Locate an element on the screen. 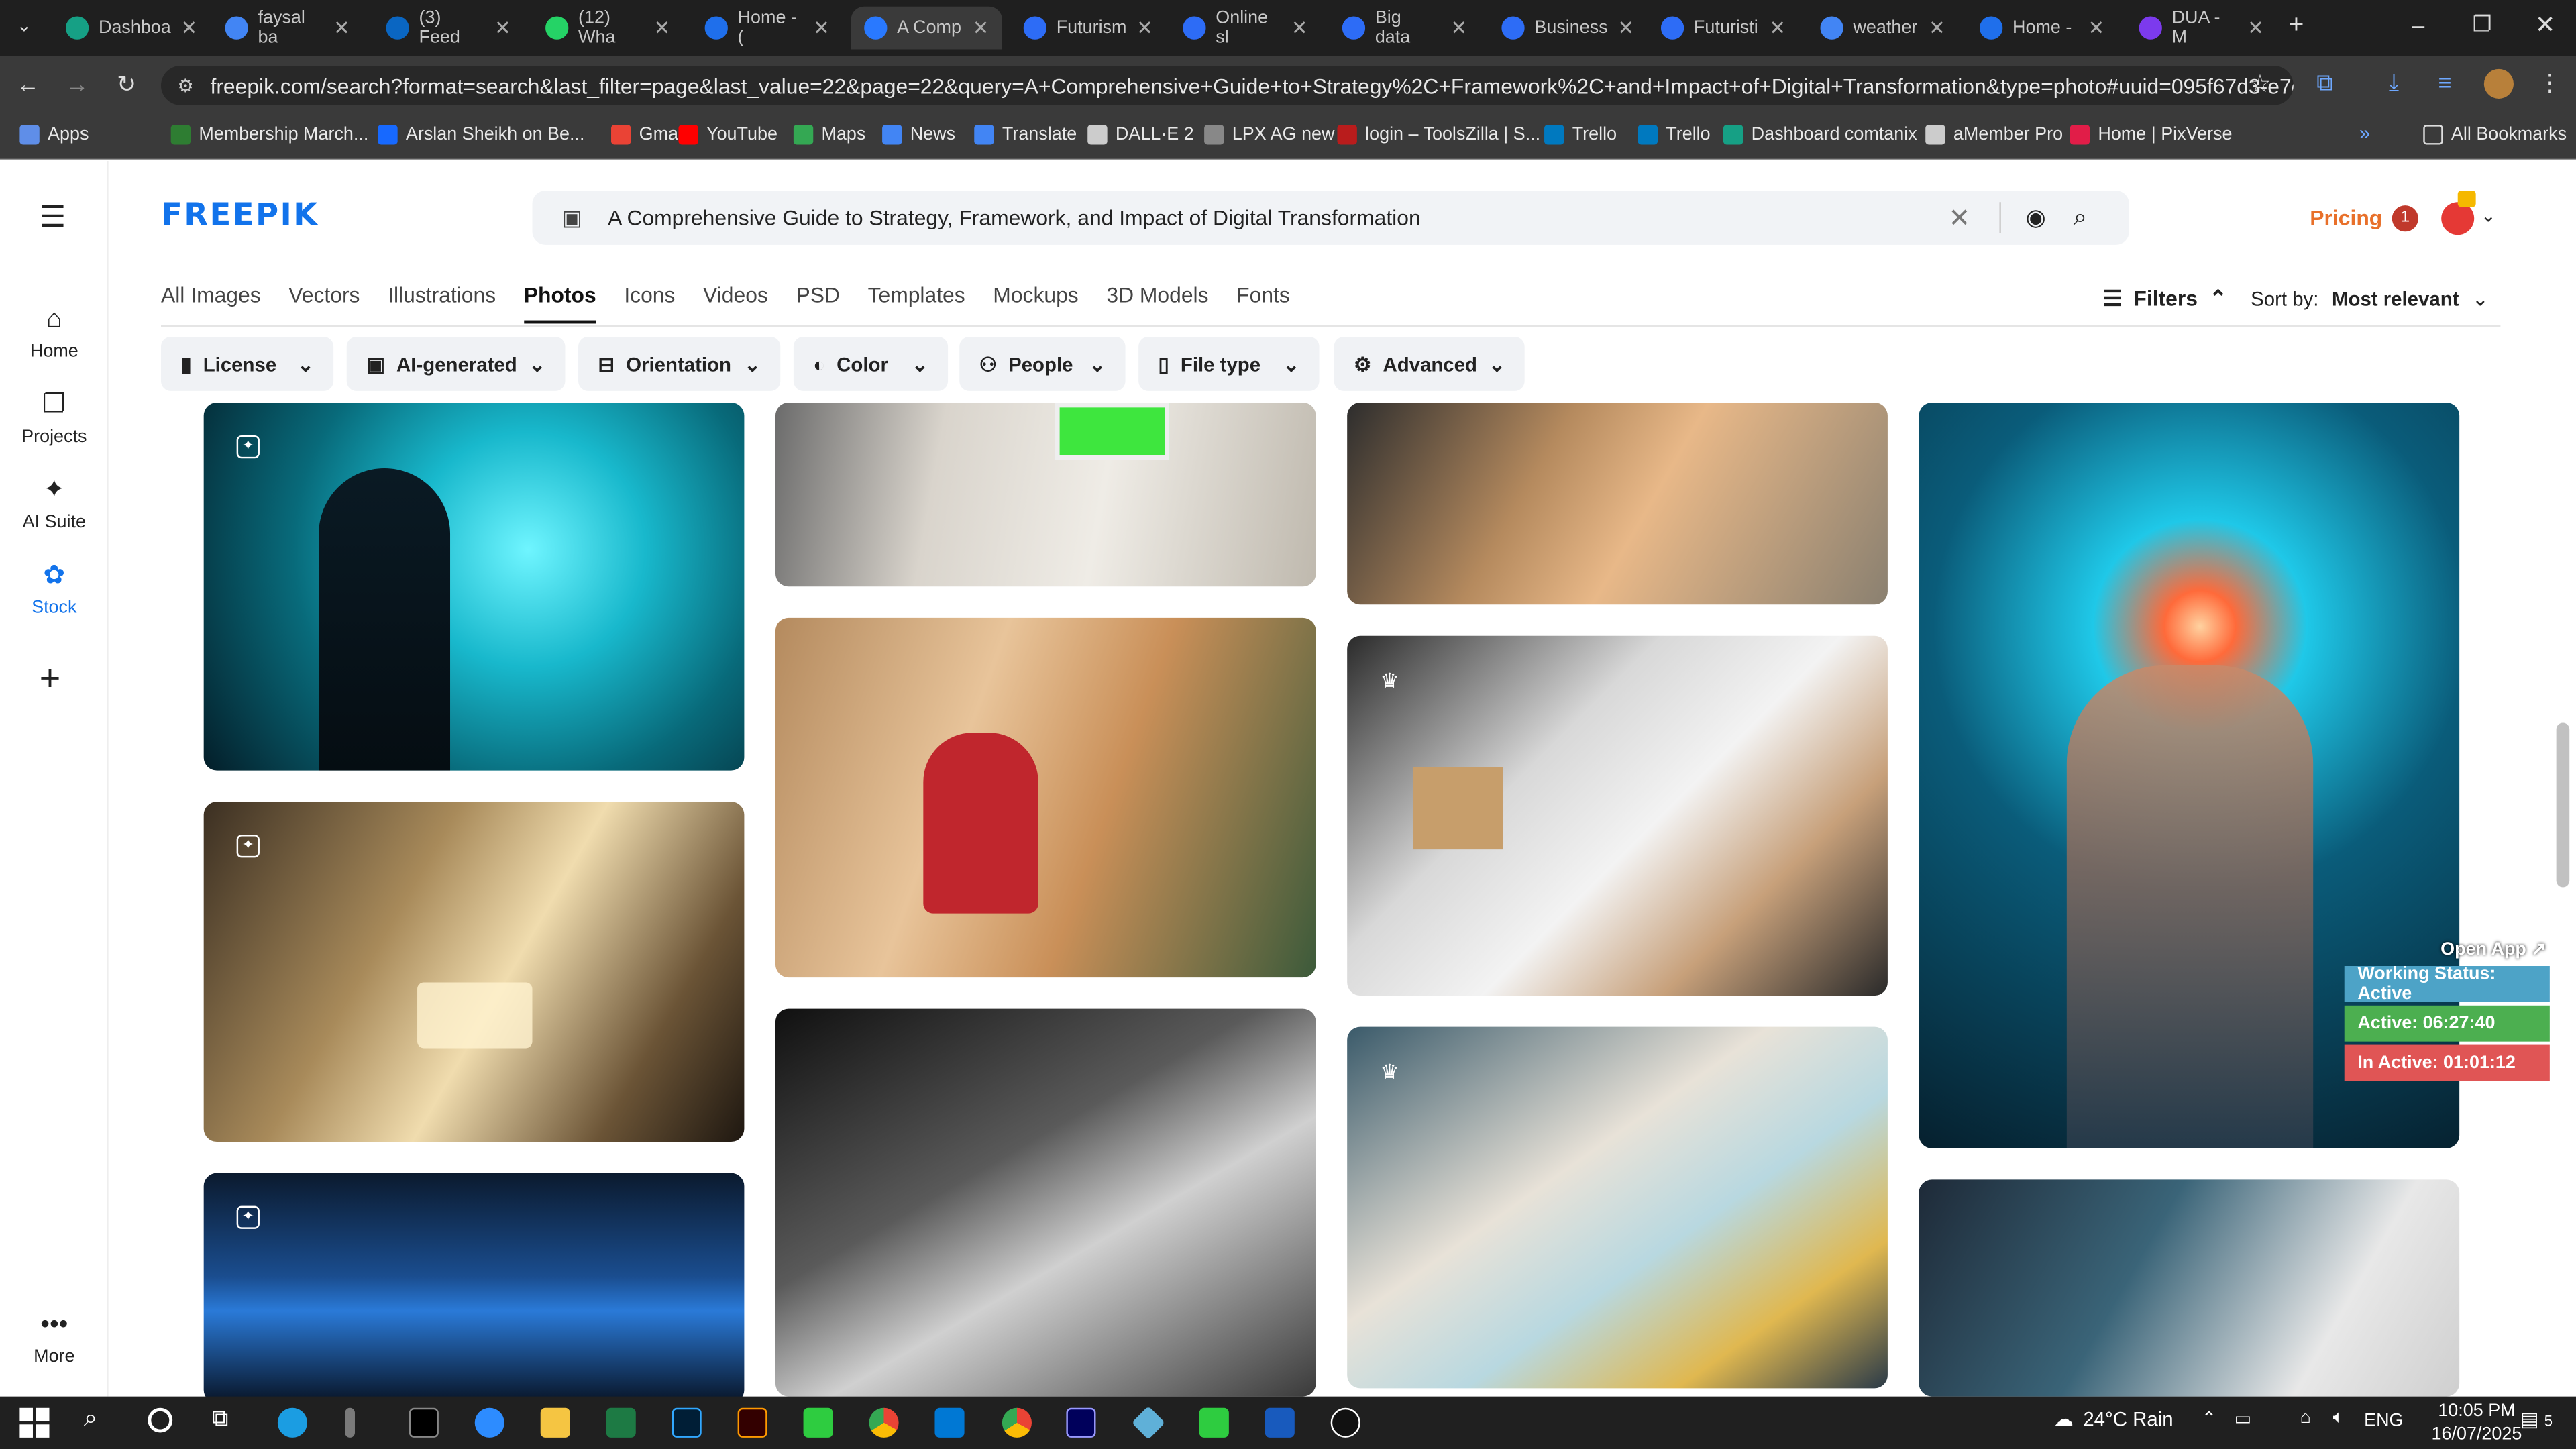 Image resolution: width=2576 pixels, height=1449 pixels. clock-time: 10:05 PM is located at coordinates (2476, 1411).